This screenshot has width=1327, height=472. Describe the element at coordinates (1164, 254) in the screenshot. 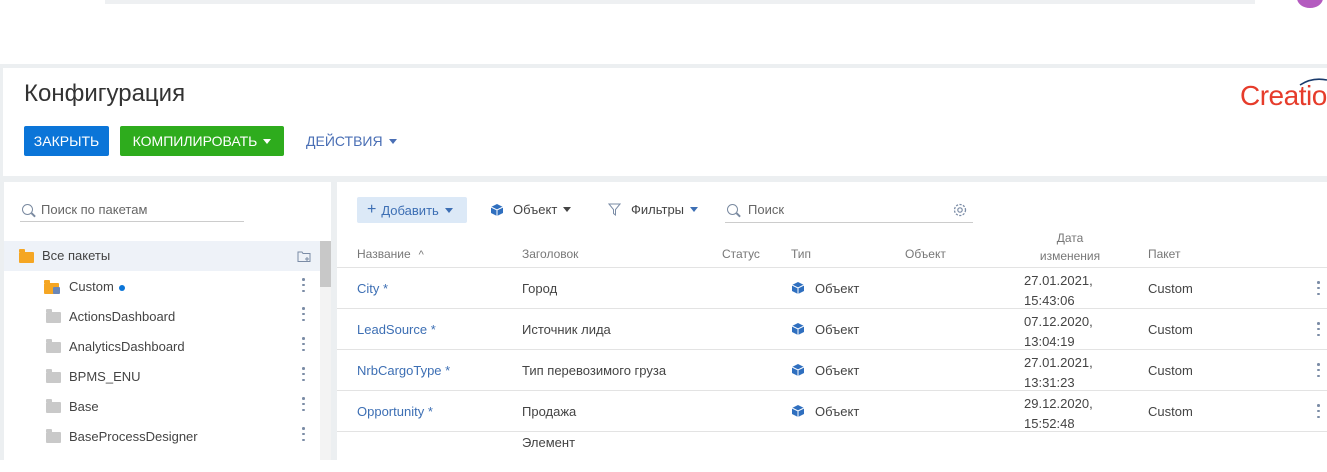

I see `column-header-package: Пакет` at that location.